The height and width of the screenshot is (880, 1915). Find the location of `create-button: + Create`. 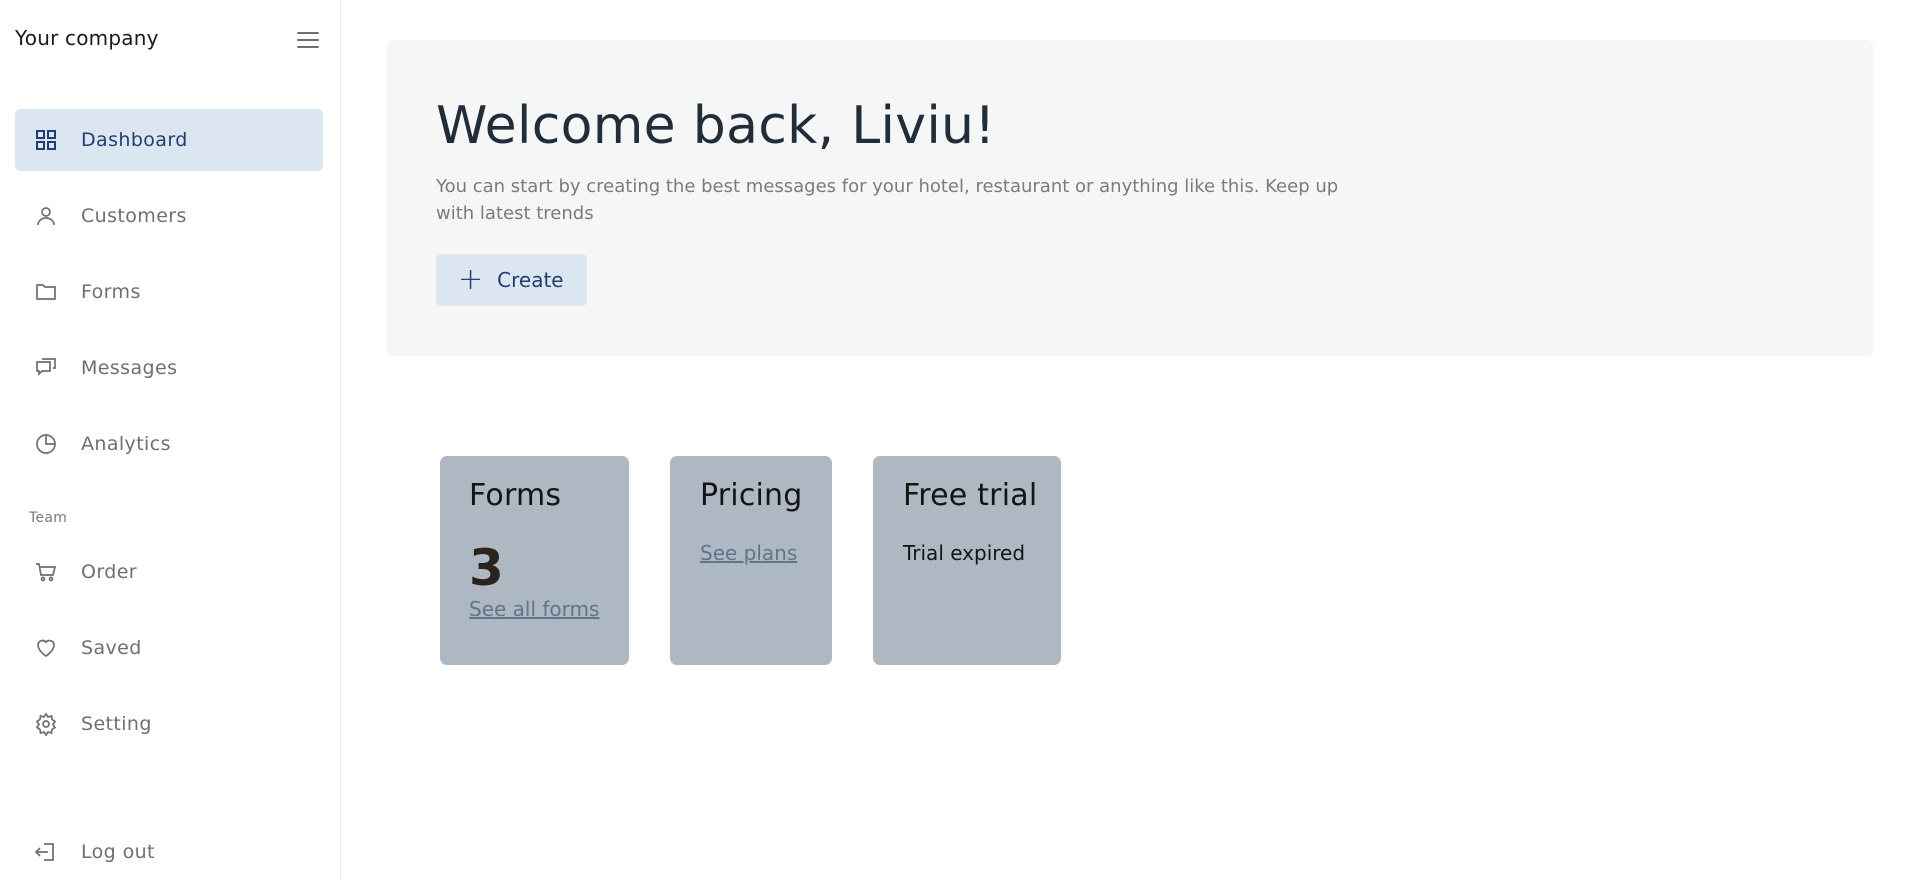

create-button: + Create is located at coordinates (511, 280).